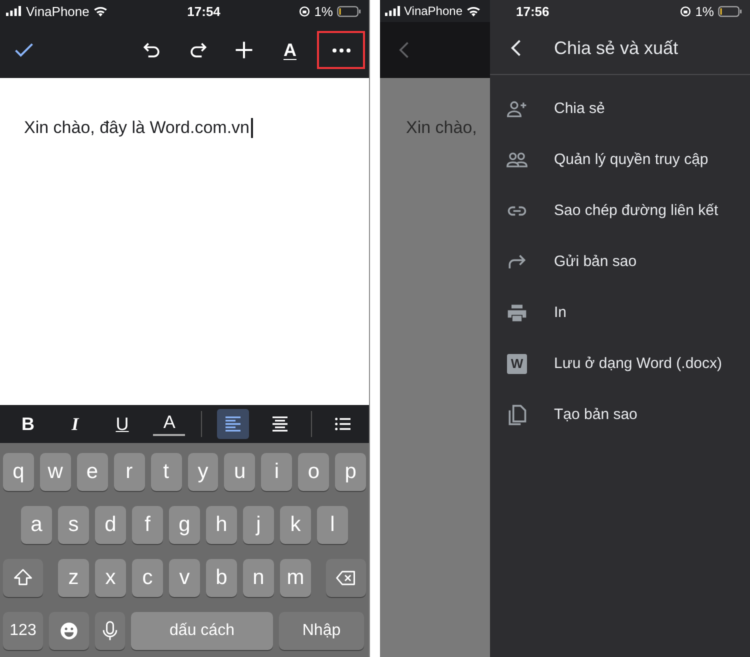  I want to click on menu-item: Chia sẻ, so click(620, 108).